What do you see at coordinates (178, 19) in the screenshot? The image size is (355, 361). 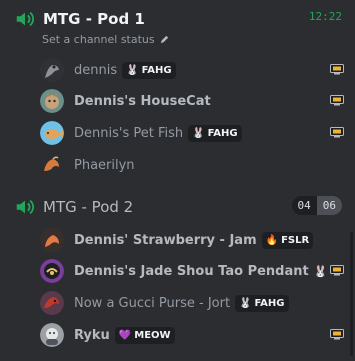 I see `voice-channel-mtg-pod-1: MTG - Pod 1 12:22` at bounding box center [178, 19].